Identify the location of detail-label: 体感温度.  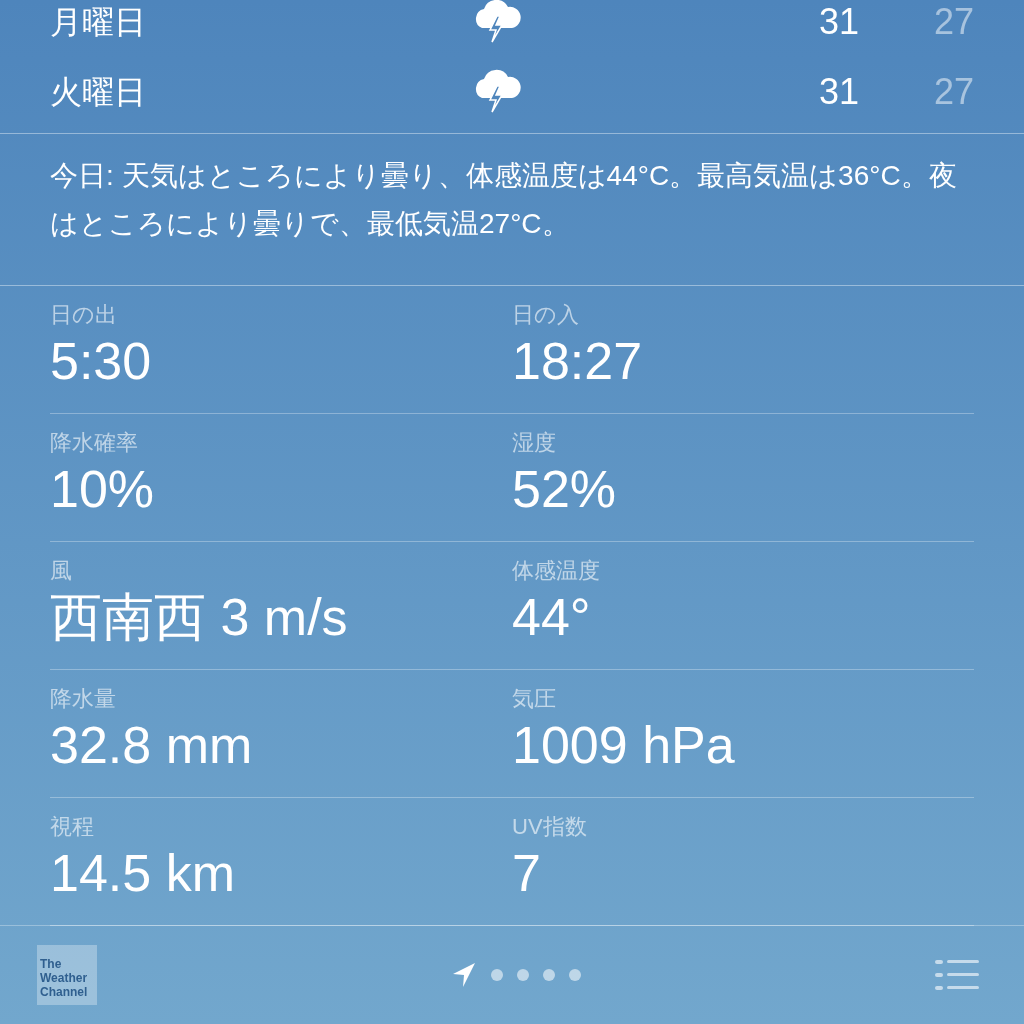
(556, 571).